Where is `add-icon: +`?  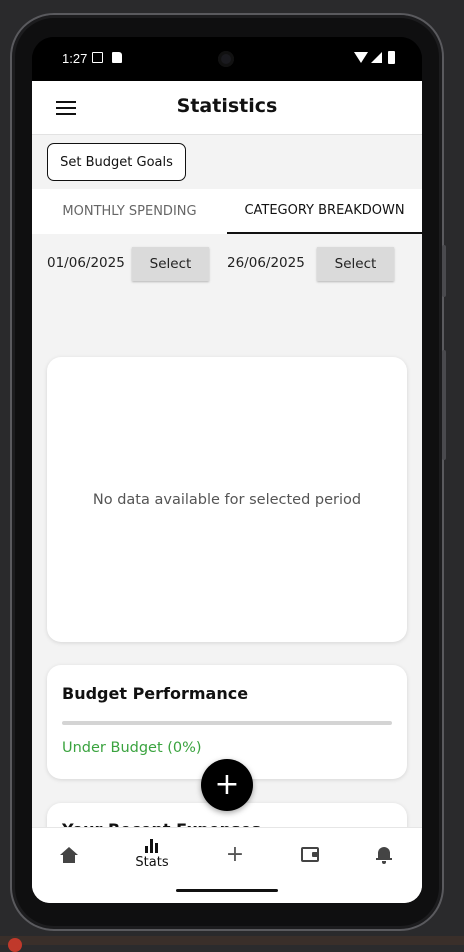
add-icon: + is located at coordinates (235, 854).